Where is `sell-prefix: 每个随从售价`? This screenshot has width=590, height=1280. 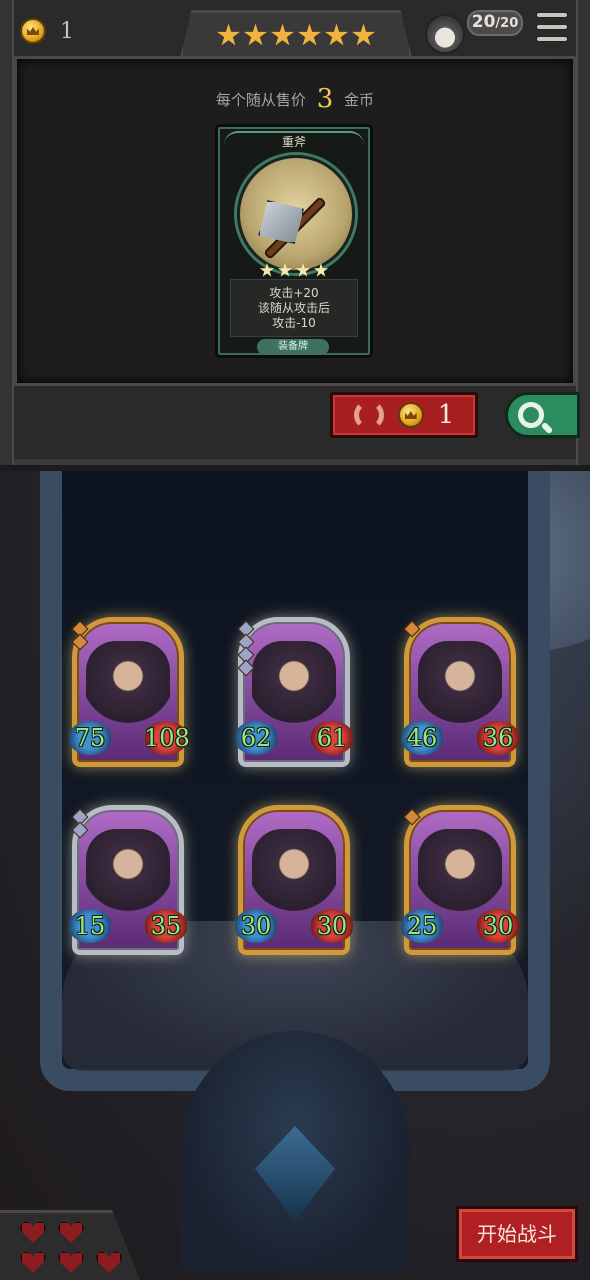 sell-prefix: 每个随从售价 is located at coordinates (260, 100).